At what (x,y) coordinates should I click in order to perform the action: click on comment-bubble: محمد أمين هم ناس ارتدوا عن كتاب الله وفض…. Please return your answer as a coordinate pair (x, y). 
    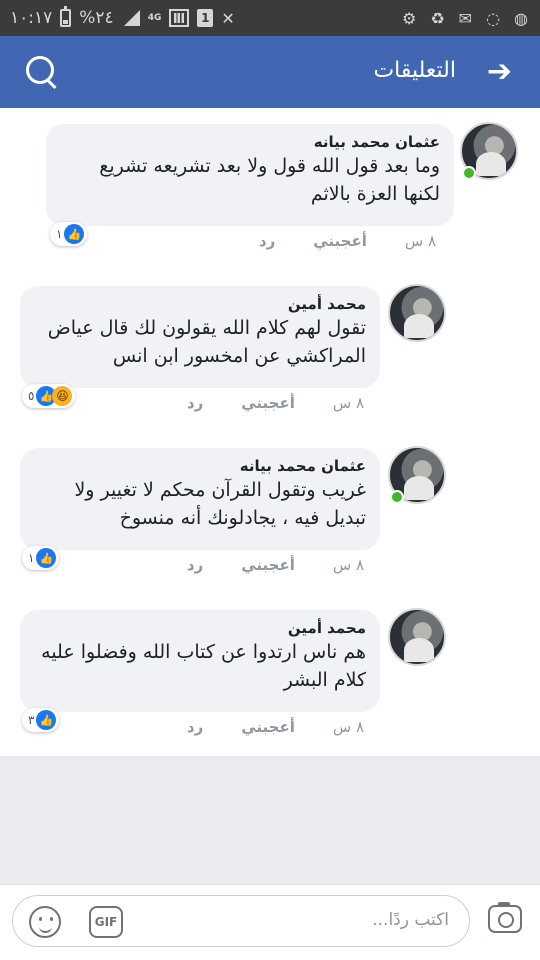
    Looking at the image, I should click on (200, 661).